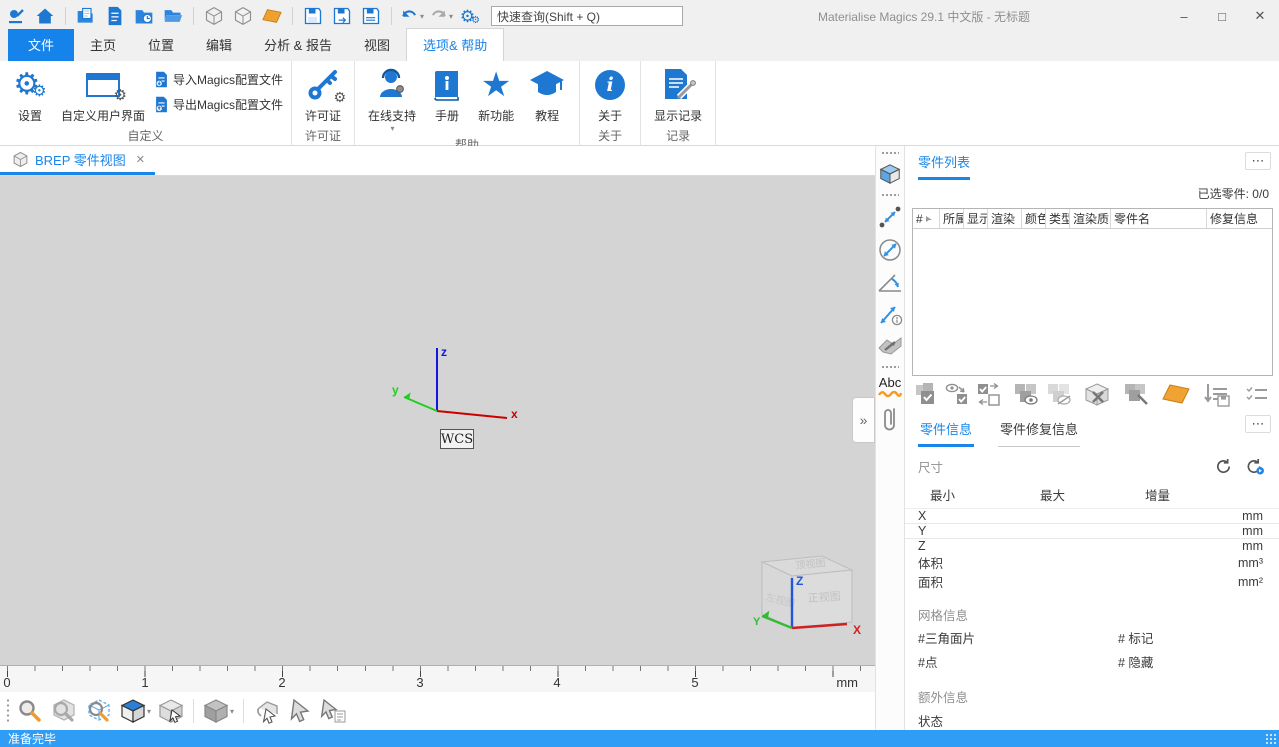 Image resolution: width=1279 pixels, height=747 pixels. What do you see at coordinates (219, 45) in the screenshot?
I see `tab-edit: 编辑` at bounding box center [219, 45].